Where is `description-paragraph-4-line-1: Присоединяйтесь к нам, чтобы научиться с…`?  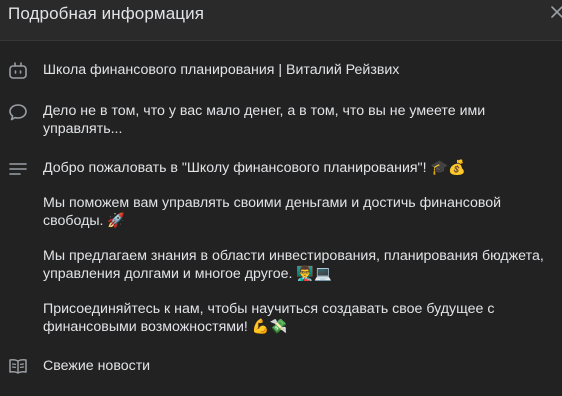
description-paragraph-4-line-1: Присоединяйтесь к нам, чтобы научиться с… is located at coordinates (269, 309).